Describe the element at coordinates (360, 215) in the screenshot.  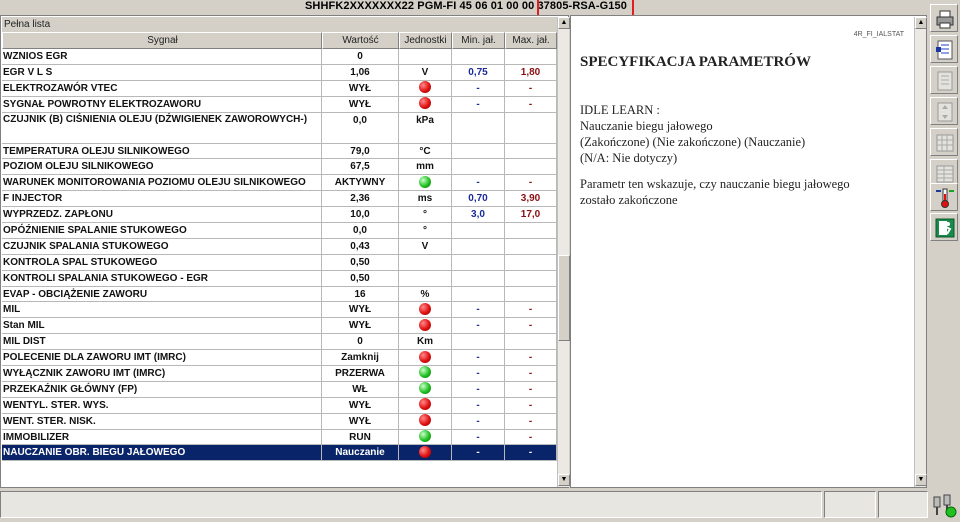
I see `cell-value: 10,0` at that location.